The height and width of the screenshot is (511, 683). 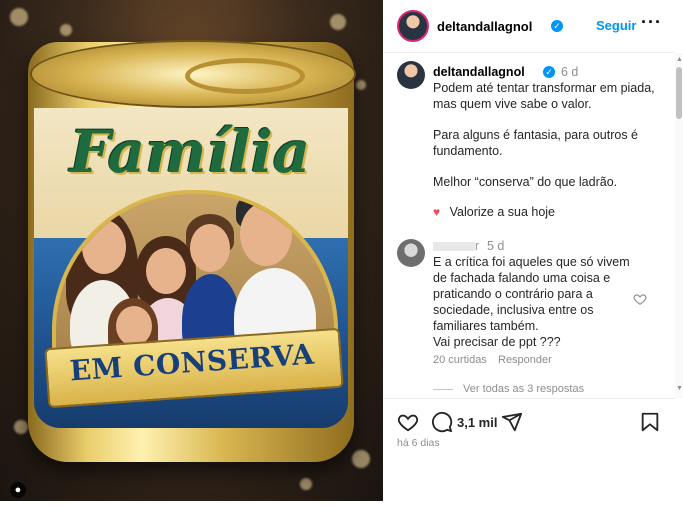 I want to click on caption-avatar, so click(x=411, y=75).